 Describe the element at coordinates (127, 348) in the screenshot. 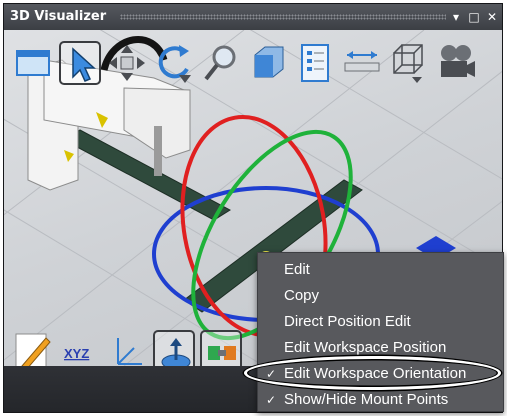

I see `axes-icon` at that location.